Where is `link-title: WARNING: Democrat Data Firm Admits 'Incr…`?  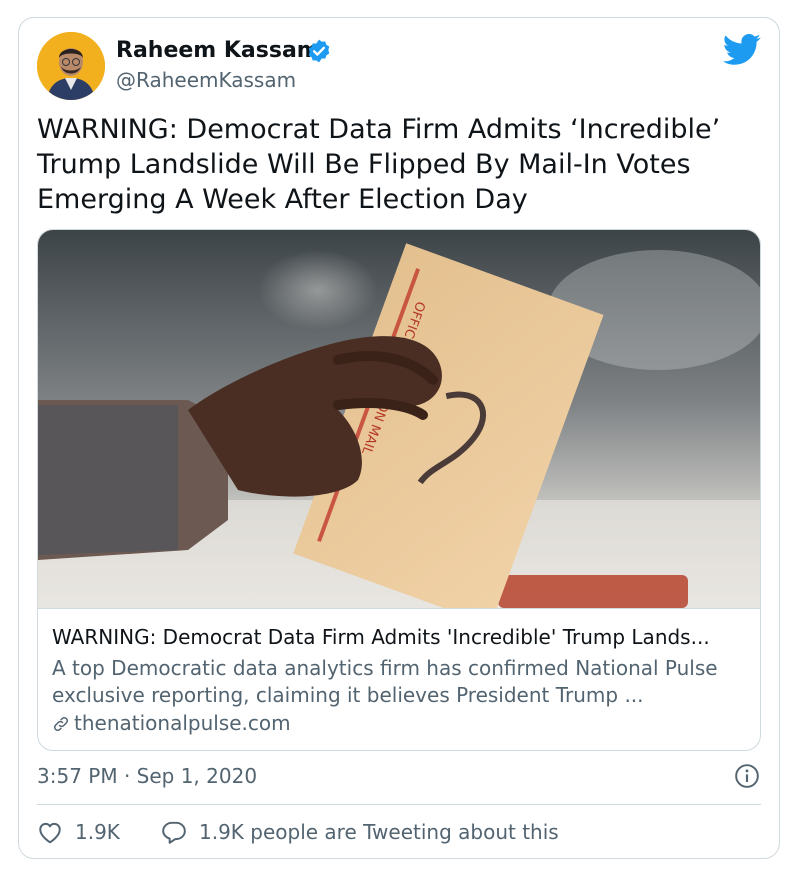
link-title: WARNING: Democrat Data Firm Admits 'Incr… is located at coordinates (402, 637).